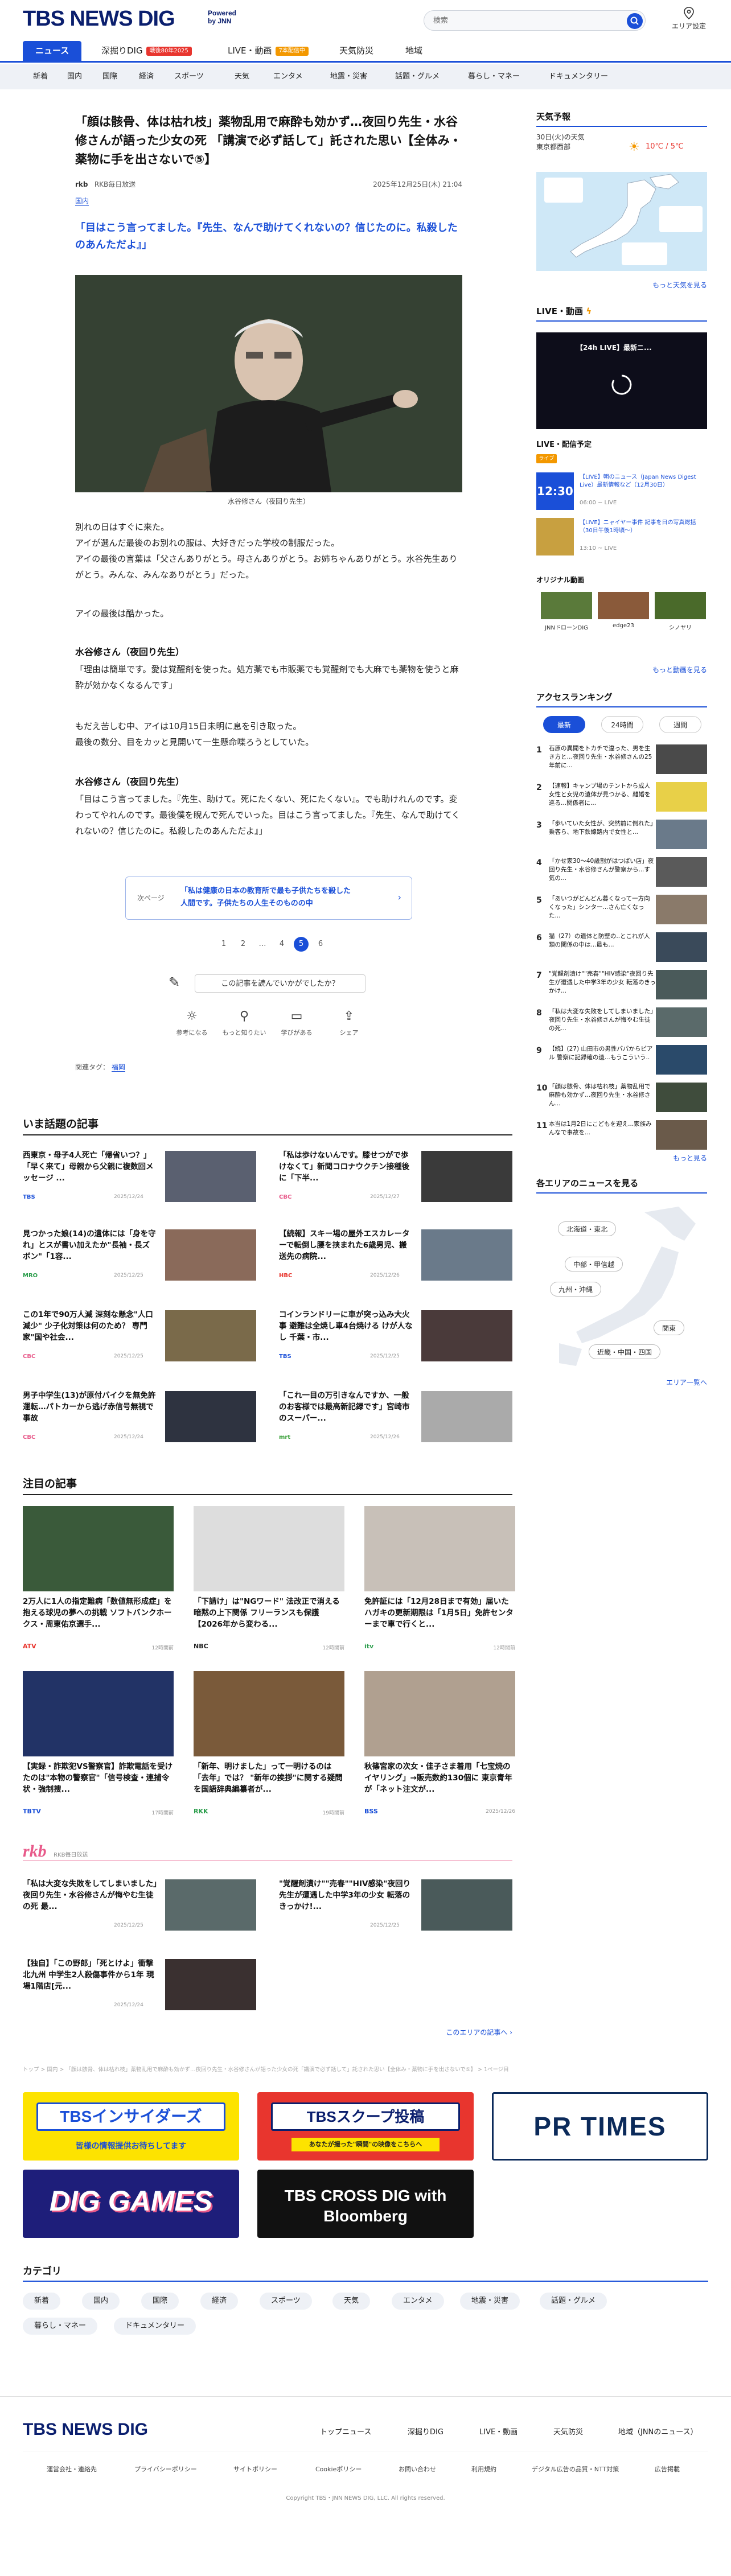 The height and width of the screenshot is (2576, 731). Describe the element at coordinates (490, 2302) in the screenshot. I see `category-pill: 地震・災害` at that location.